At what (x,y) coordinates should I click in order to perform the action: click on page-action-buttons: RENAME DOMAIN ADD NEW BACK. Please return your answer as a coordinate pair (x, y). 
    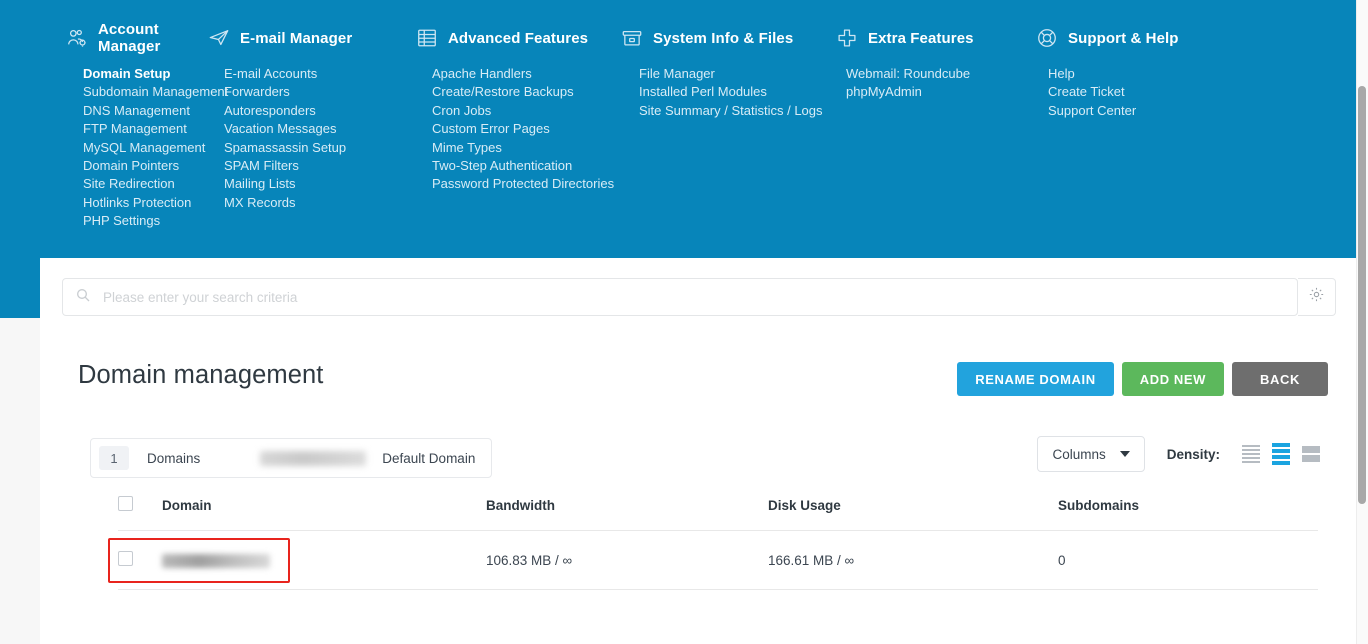
    Looking at the image, I should click on (1142, 379).